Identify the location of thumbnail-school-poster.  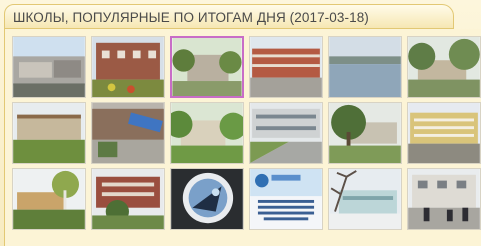
(286, 199).